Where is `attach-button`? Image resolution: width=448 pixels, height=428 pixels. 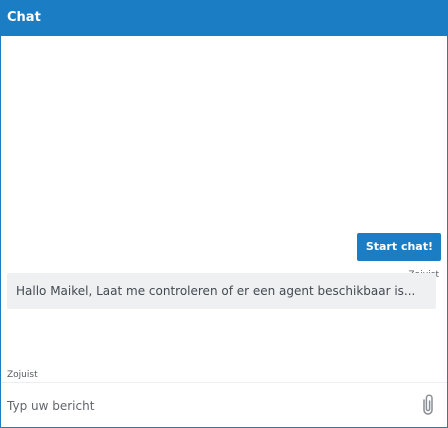 attach-button is located at coordinates (428, 405).